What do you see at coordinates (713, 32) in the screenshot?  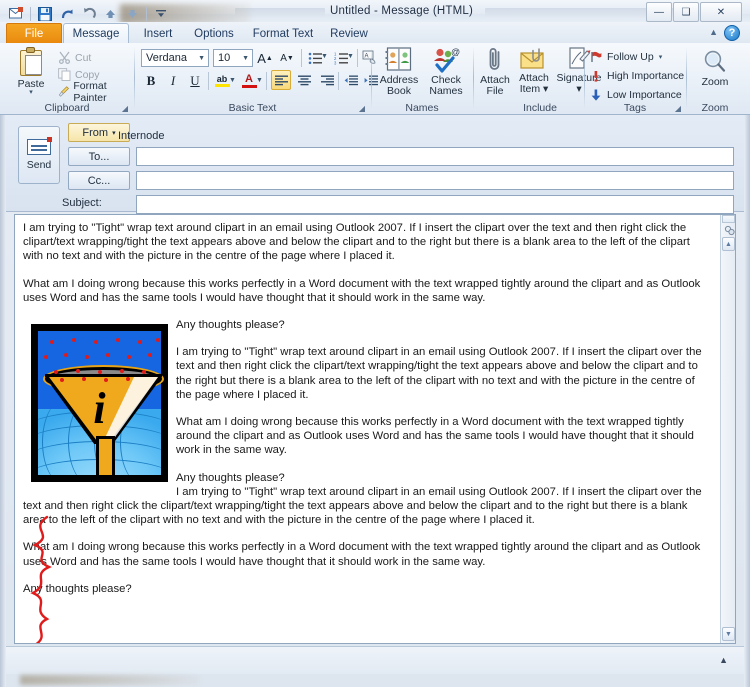 I see `collapse-ribbon-icon: ▲` at bounding box center [713, 32].